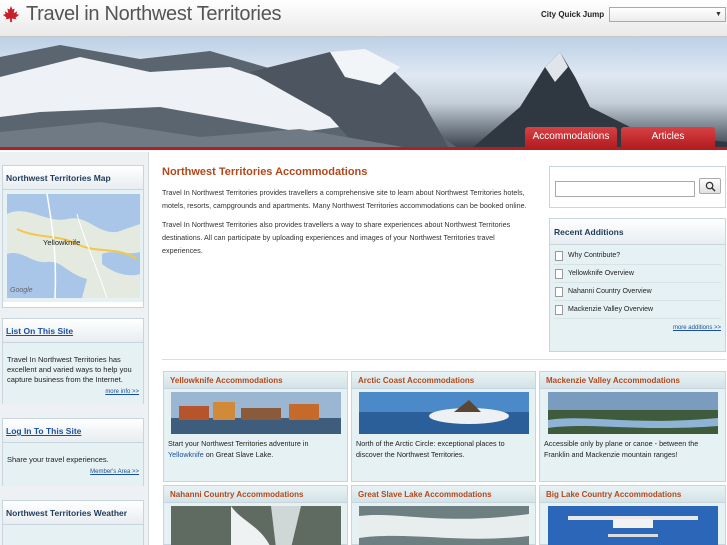 The image size is (727, 545). I want to click on login-text: Share your travel experiences., so click(58, 459).